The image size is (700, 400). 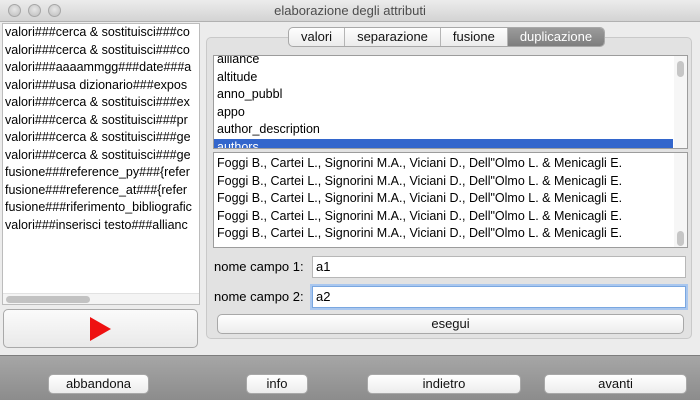 I want to click on play-icon, so click(x=100, y=329).